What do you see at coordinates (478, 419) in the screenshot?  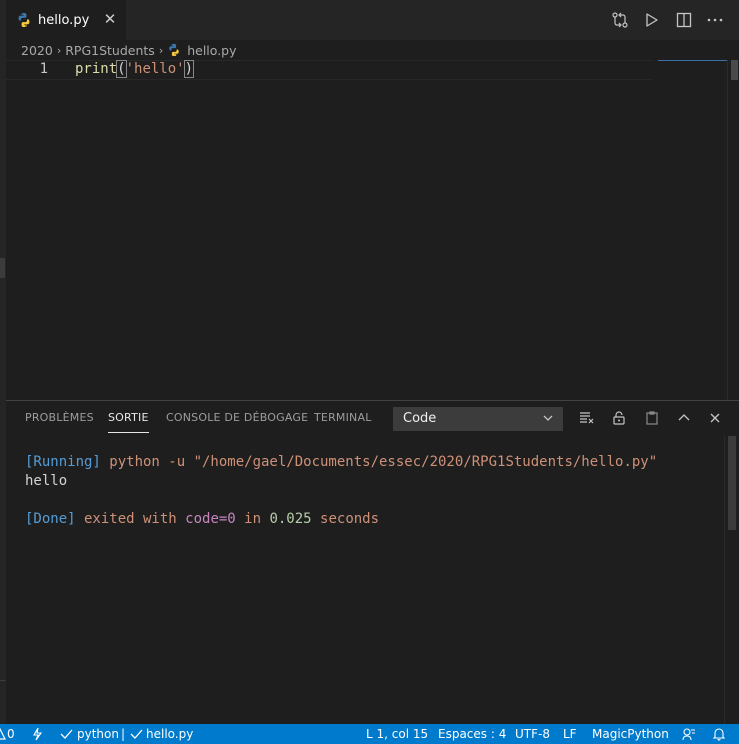 I see `output-channel-select: Code` at bounding box center [478, 419].